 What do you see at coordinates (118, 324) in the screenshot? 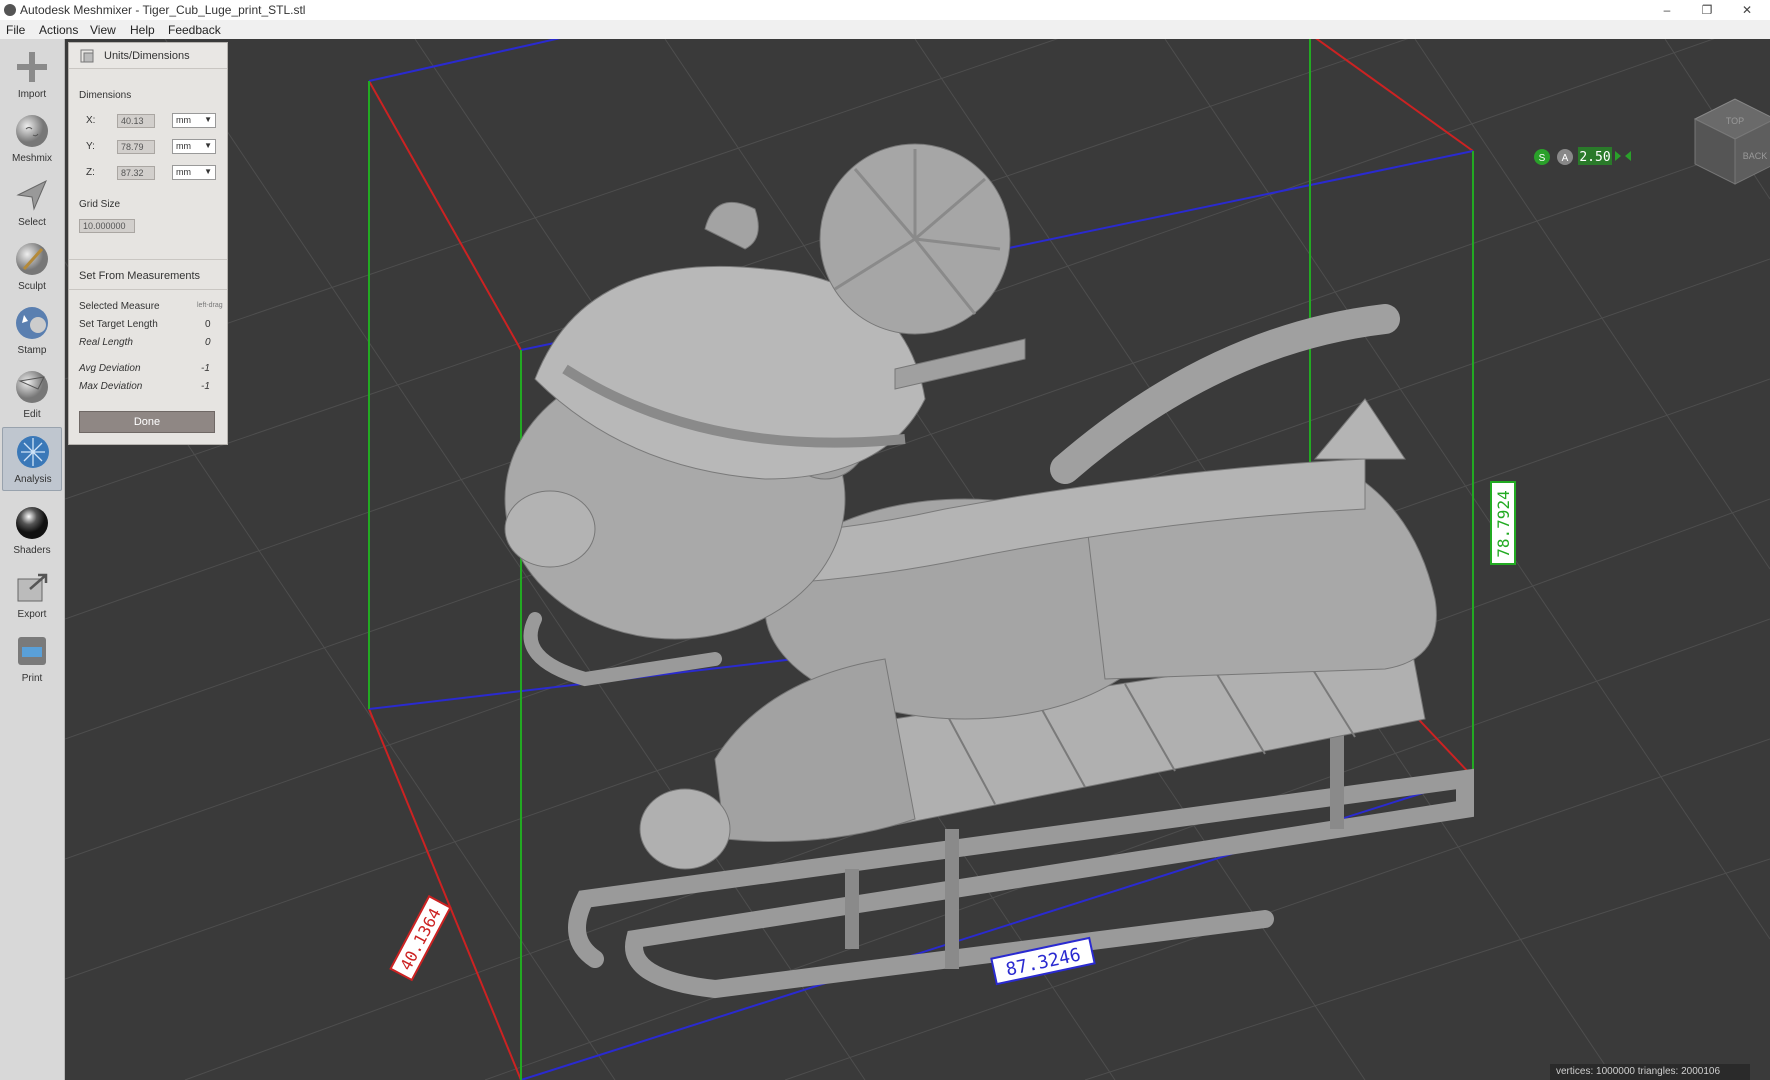
I see `set-target-length-label: Set Target Length` at bounding box center [118, 324].